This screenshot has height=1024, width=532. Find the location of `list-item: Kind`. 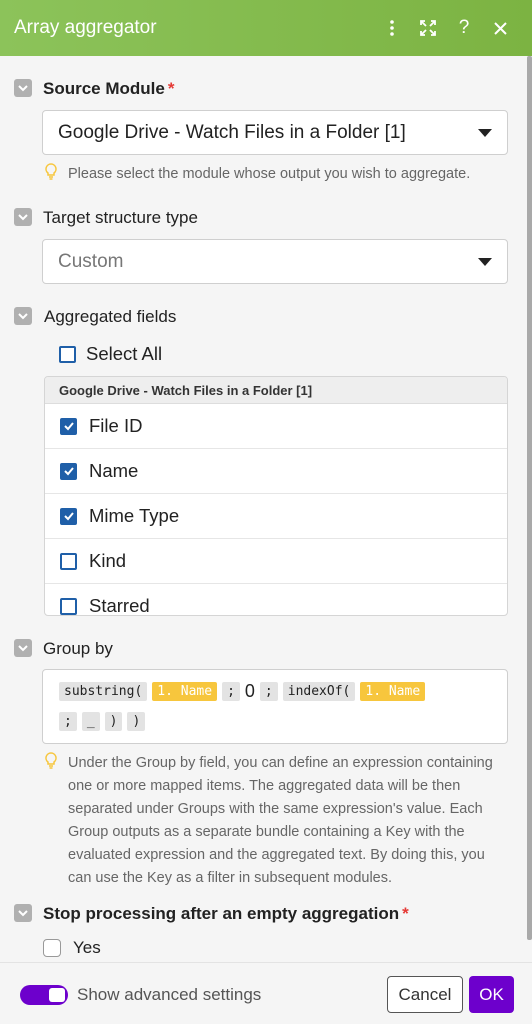

list-item: Kind is located at coordinates (276, 561).